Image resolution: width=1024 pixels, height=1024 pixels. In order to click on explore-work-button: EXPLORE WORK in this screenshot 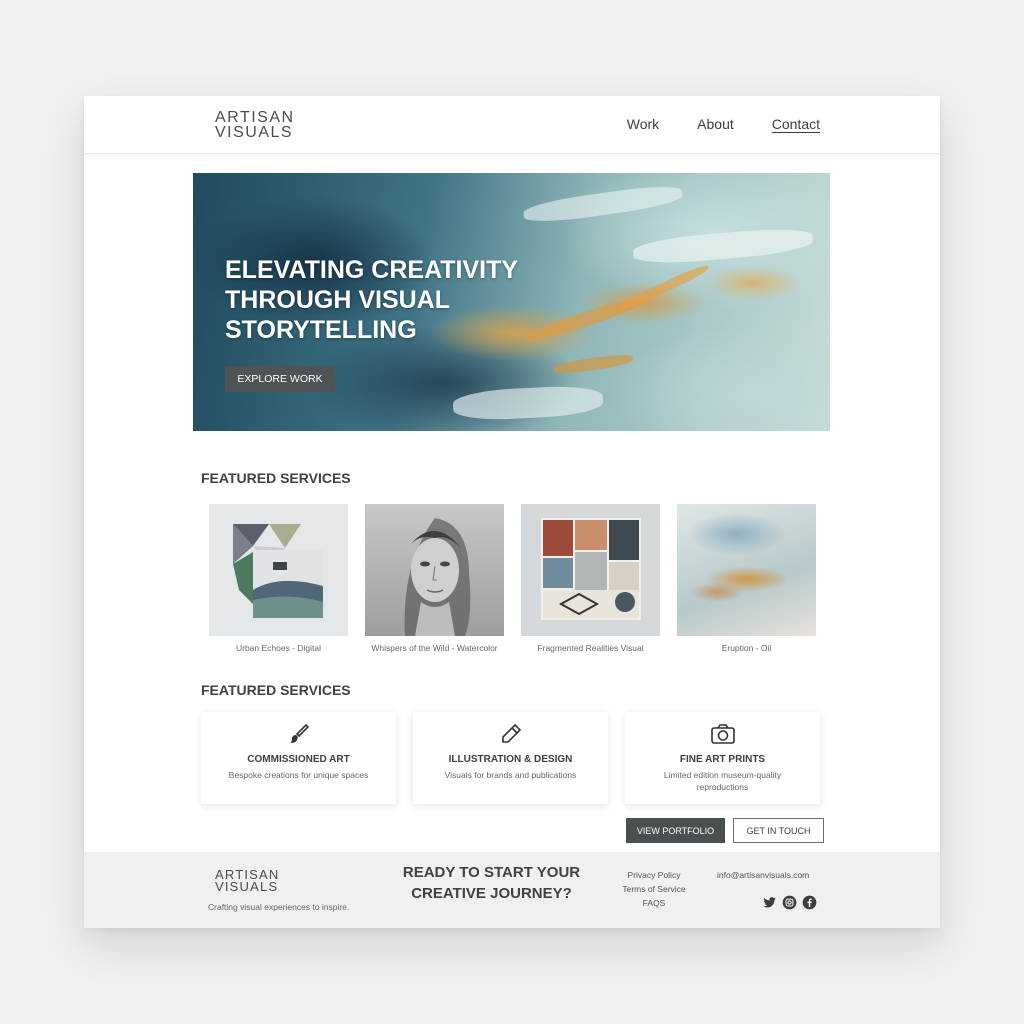, I will do `click(280, 379)`.